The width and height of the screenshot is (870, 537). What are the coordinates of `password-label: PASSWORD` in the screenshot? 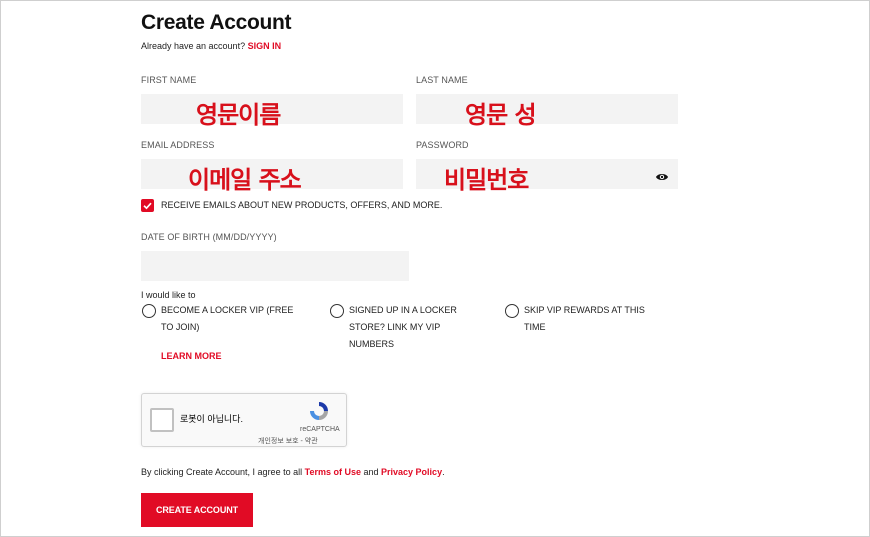 It's located at (442, 145).